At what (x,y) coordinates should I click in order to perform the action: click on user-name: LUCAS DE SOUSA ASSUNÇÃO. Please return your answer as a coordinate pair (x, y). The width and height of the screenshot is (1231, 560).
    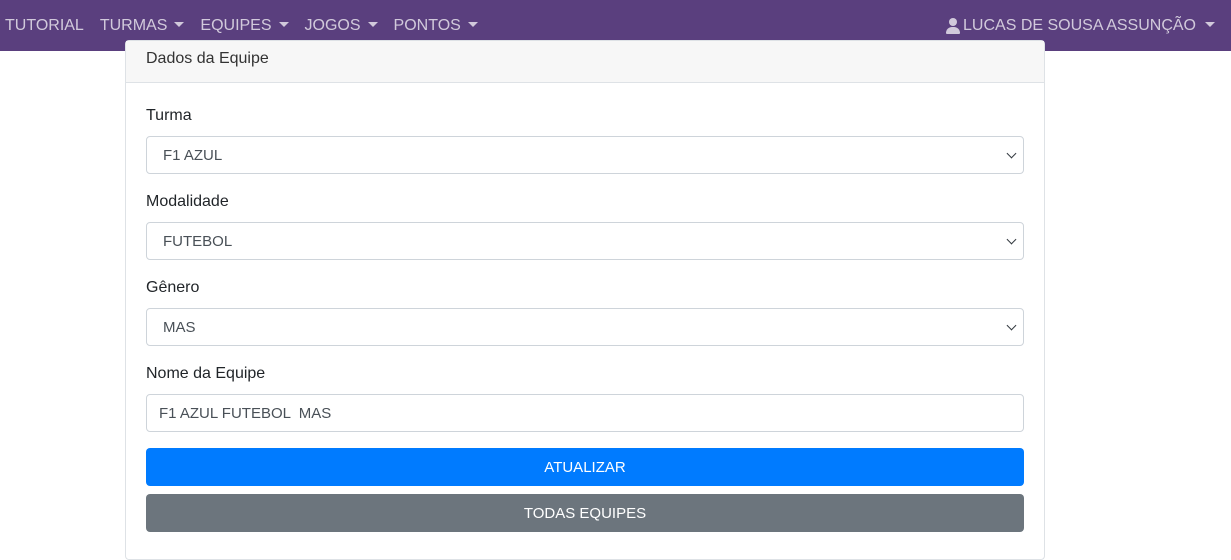
    Looking at the image, I should click on (1079, 25).